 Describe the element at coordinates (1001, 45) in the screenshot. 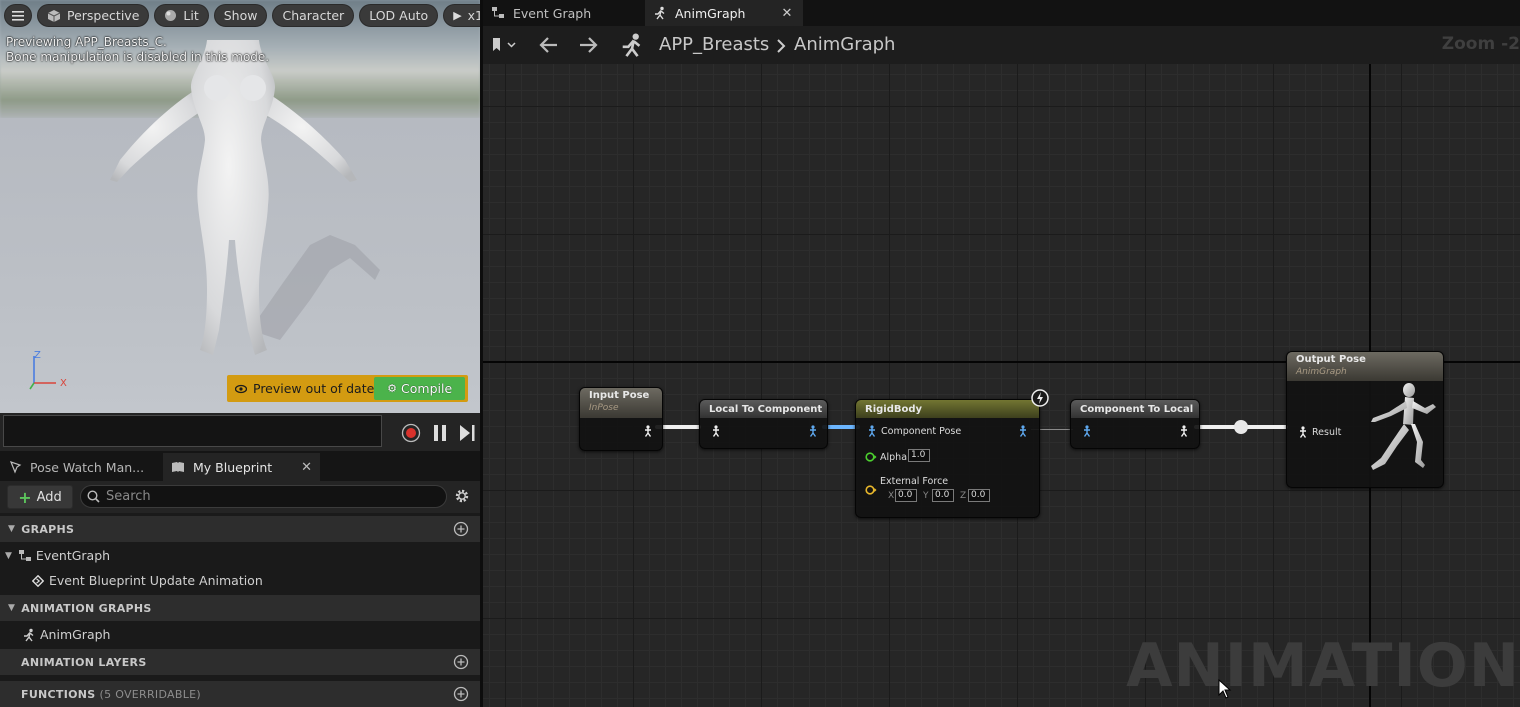

I see `graph-toolbar` at that location.